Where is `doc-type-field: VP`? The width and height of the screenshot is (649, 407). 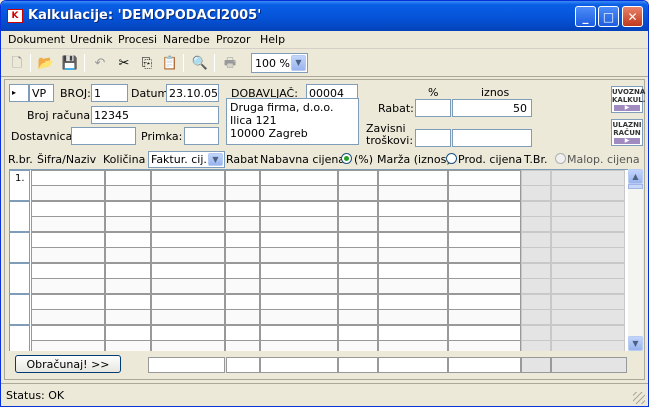 doc-type-field: VP is located at coordinates (41, 93).